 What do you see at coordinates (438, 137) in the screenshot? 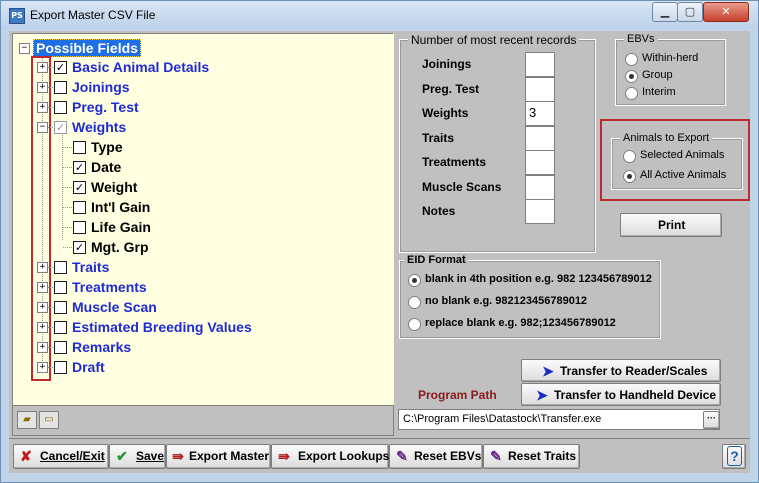
I see `records-label: Traits` at bounding box center [438, 137].